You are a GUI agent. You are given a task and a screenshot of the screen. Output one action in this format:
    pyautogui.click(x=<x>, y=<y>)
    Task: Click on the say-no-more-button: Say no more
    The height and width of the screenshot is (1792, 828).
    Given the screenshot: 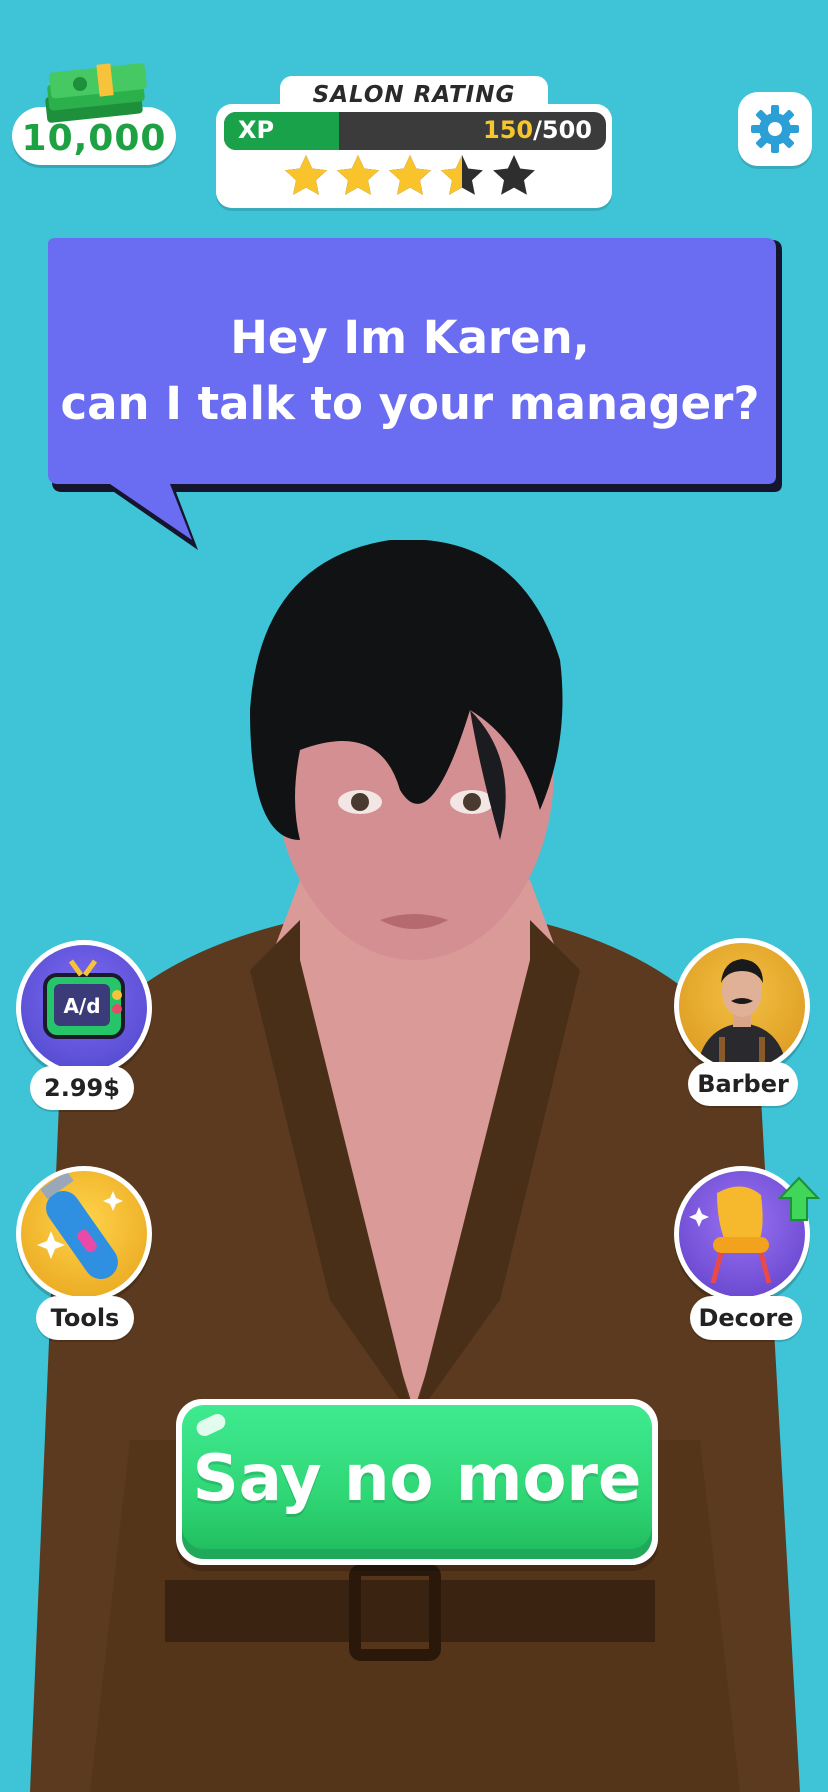 What is the action you would take?
    pyautogui.click(x=417, y=1482)
    